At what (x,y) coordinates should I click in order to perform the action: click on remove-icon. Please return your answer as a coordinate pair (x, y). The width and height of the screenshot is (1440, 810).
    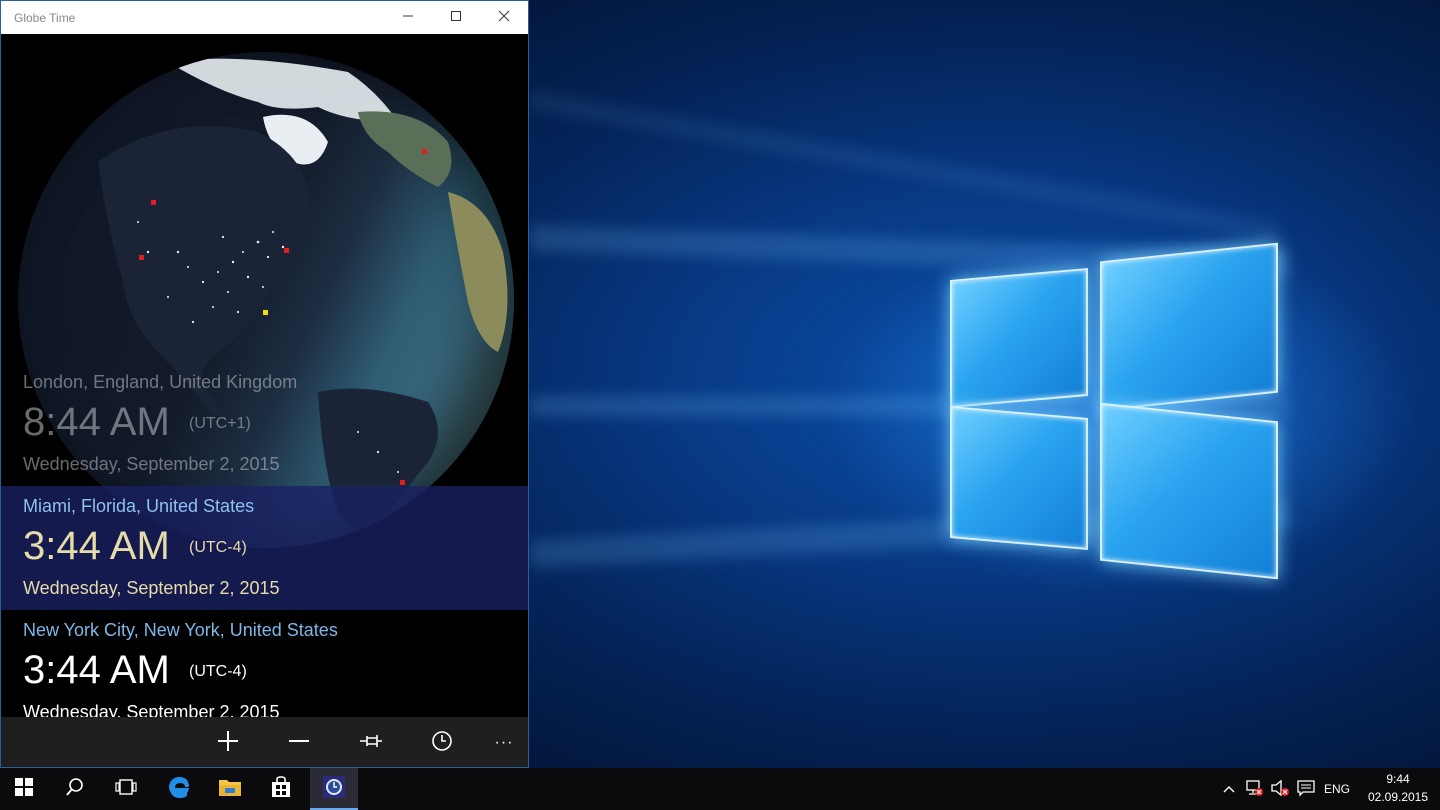
    Looking at the image, I should click on (299, 743).